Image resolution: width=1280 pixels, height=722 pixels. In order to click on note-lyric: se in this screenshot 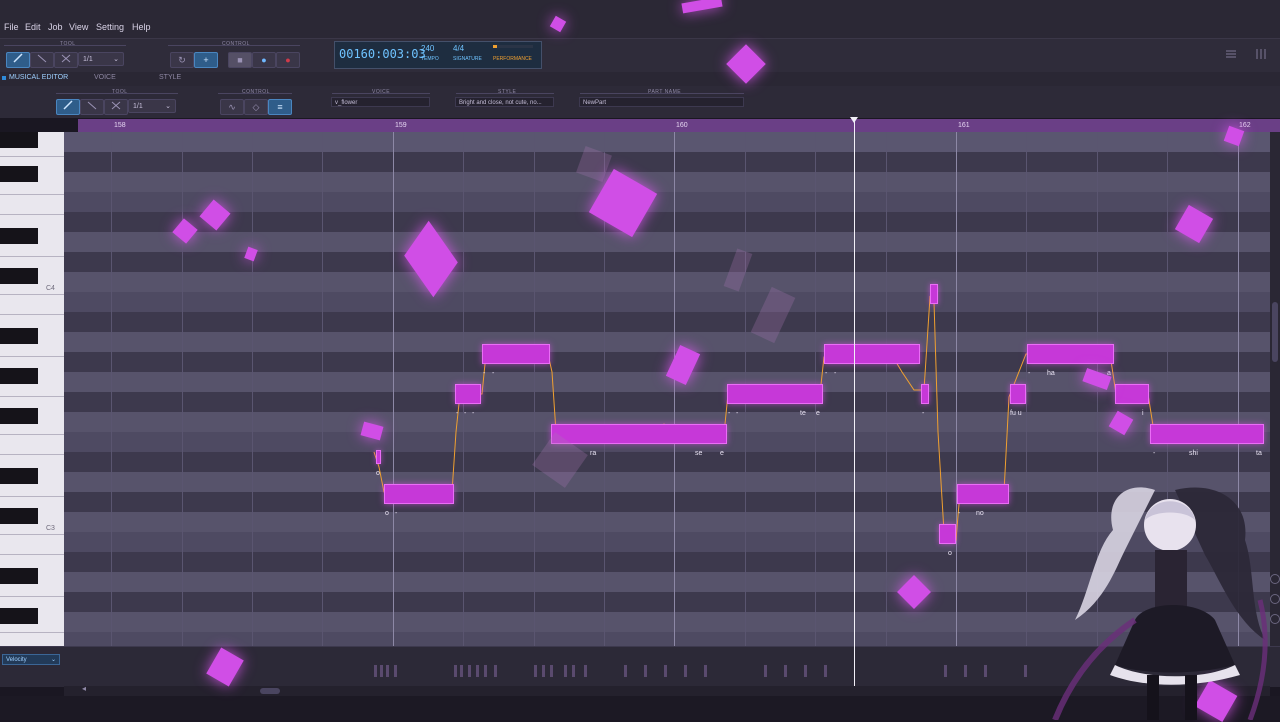, I will do `click(699, 453)`.